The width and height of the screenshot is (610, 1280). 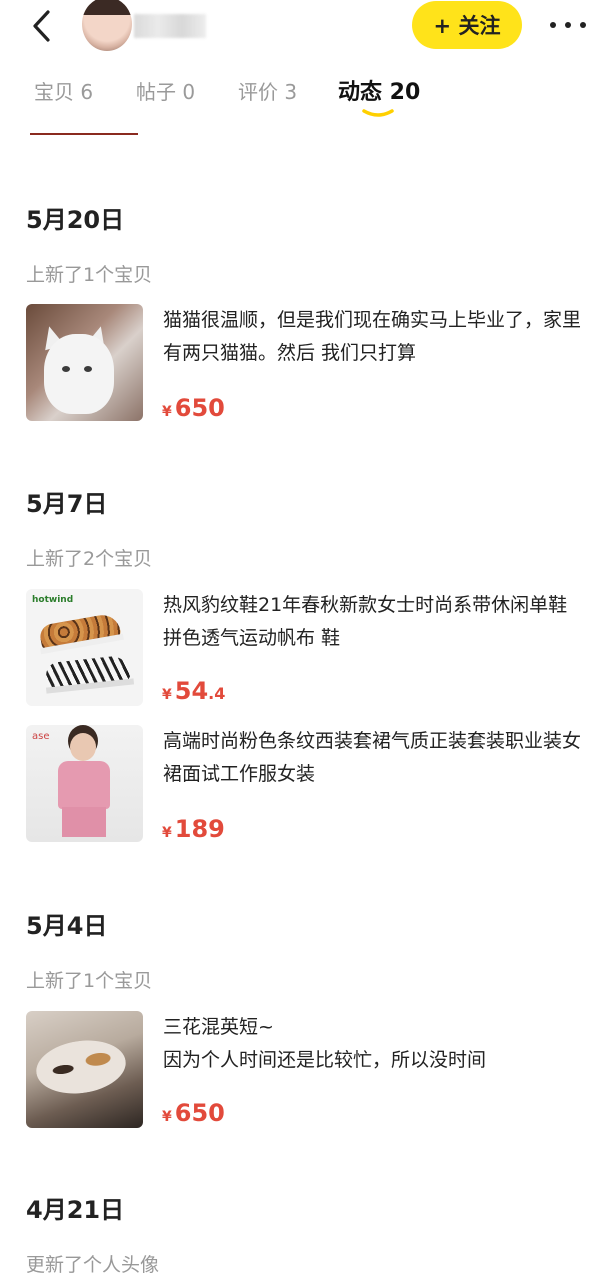 I want to click on item-thumbnail: ase, so click(x=84, y=783).